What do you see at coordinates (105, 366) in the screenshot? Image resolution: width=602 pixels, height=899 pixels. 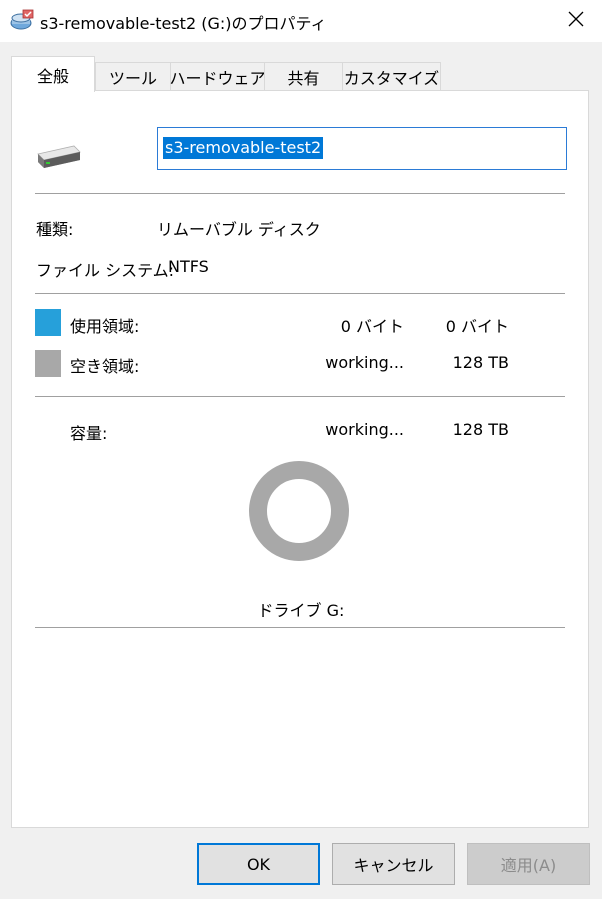 I see `free-space-label: 空き領域:` at bounding box center [105, 366].